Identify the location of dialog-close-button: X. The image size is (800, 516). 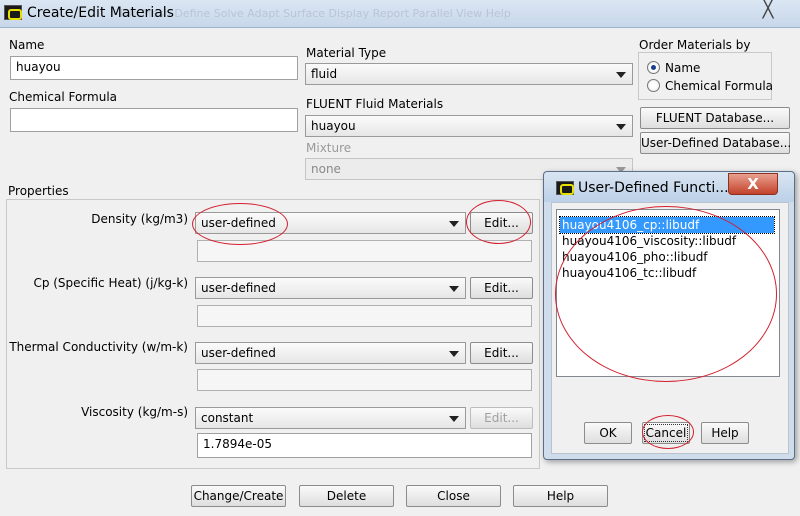
(753, 184).